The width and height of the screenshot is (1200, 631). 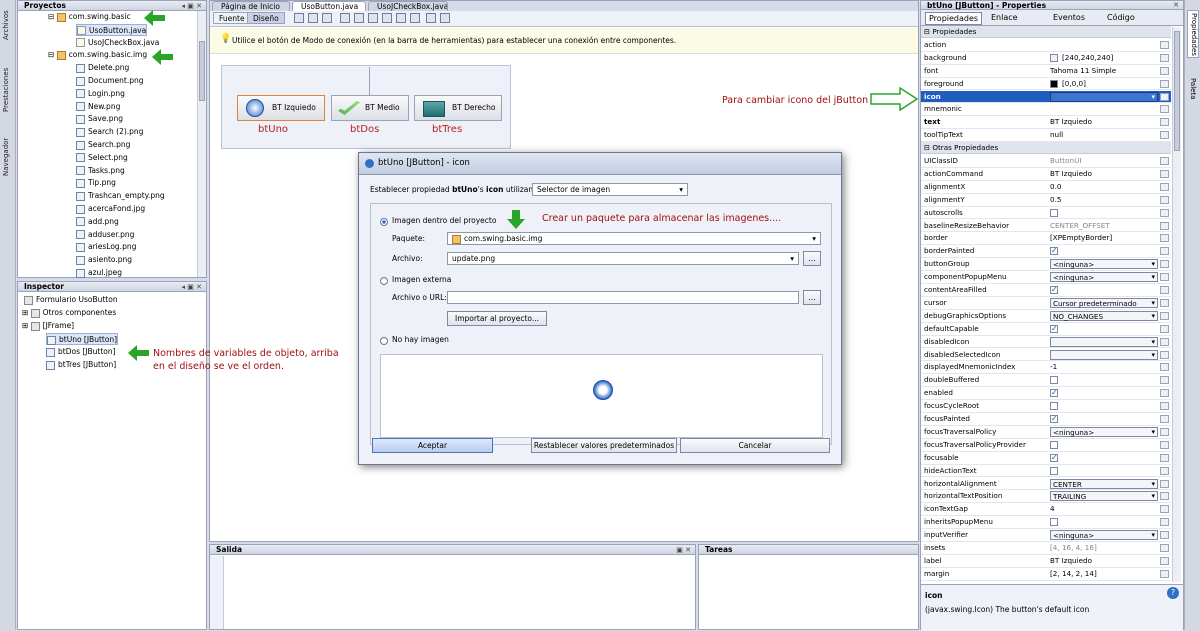 I want to click on file-node: New.png, so click(x=98, y=107).